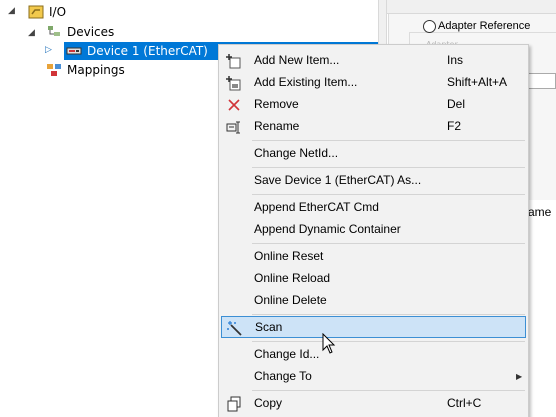  What do you see at coordinates (373, 301) in the screenshot?
I see `menu-item-online-delete: Online Delete` at bounding box center [373, 301].